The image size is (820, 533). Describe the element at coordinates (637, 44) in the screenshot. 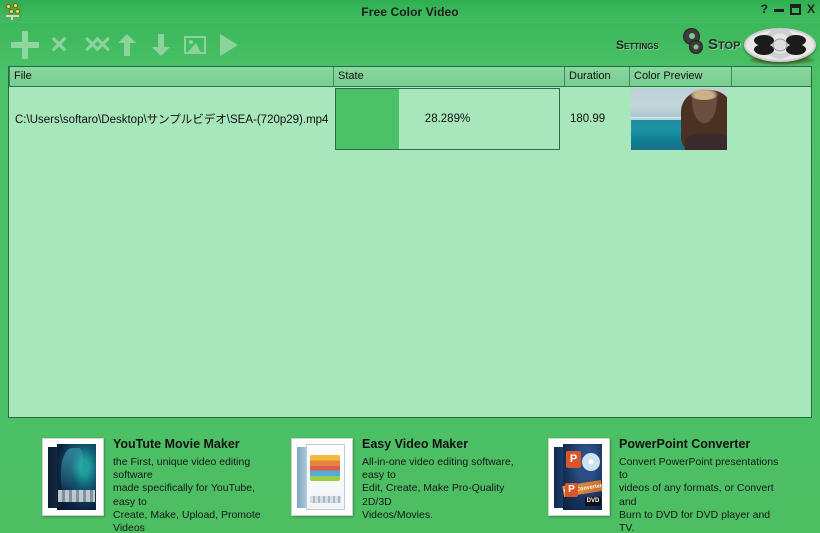

I see `settings-label: Settings` at that location.